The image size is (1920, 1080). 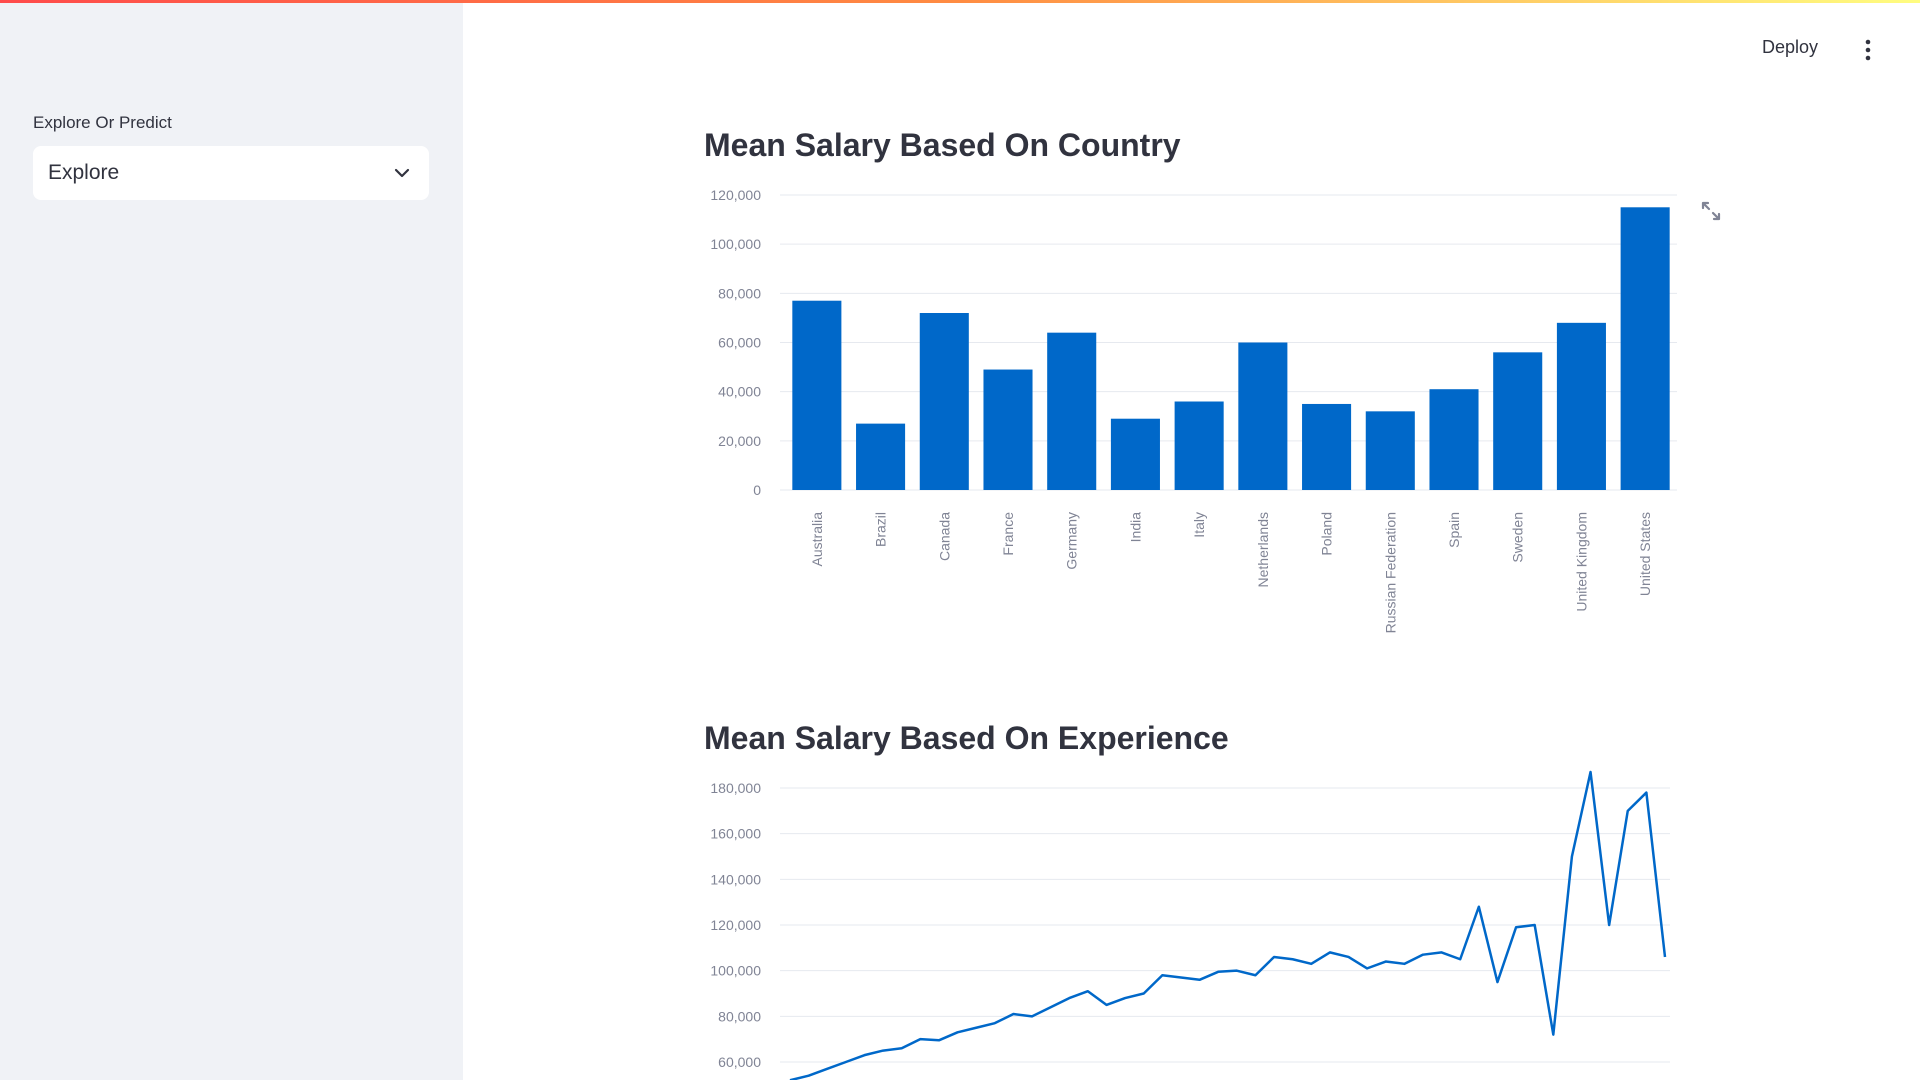 What do you see at coordinates (231, 173) in the screenshot?
I see `explore-predict-select: Explore` at bounding box center [231, 173].